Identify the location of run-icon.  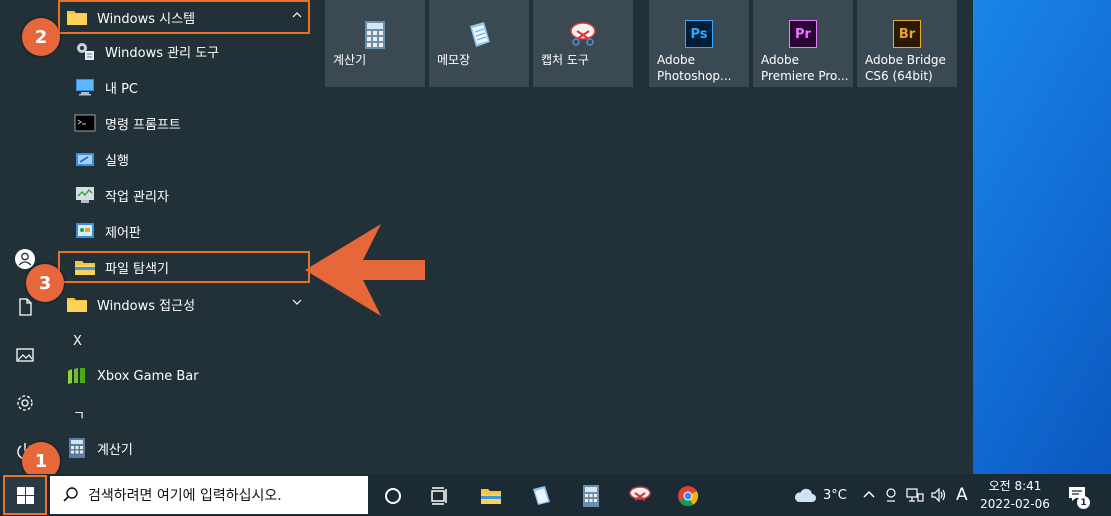
(85, 159).